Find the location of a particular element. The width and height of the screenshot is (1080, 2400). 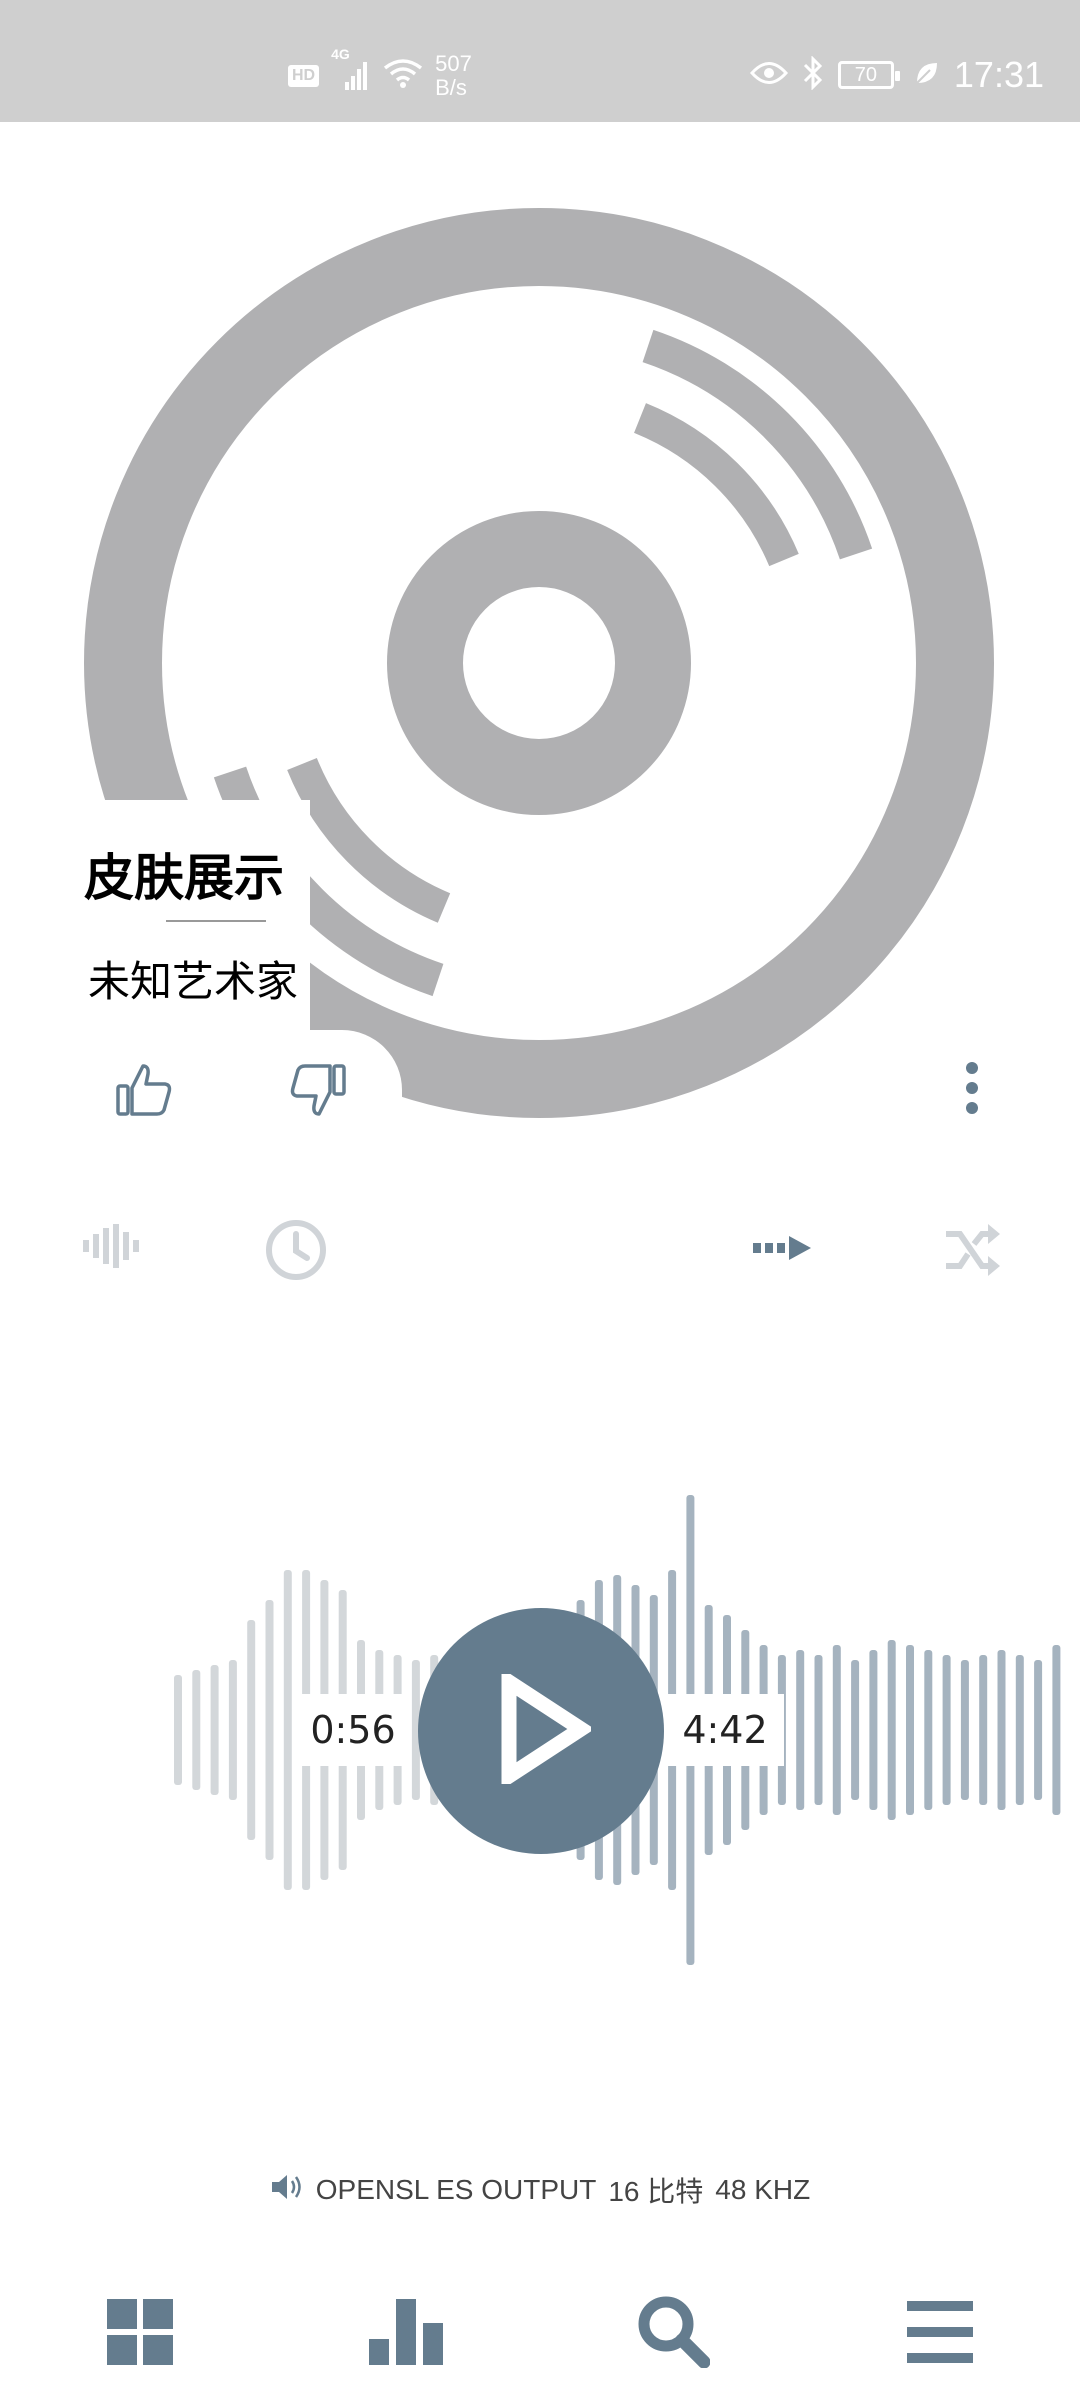

network-speed: 507 B/s is located at coordinates (453, 76).